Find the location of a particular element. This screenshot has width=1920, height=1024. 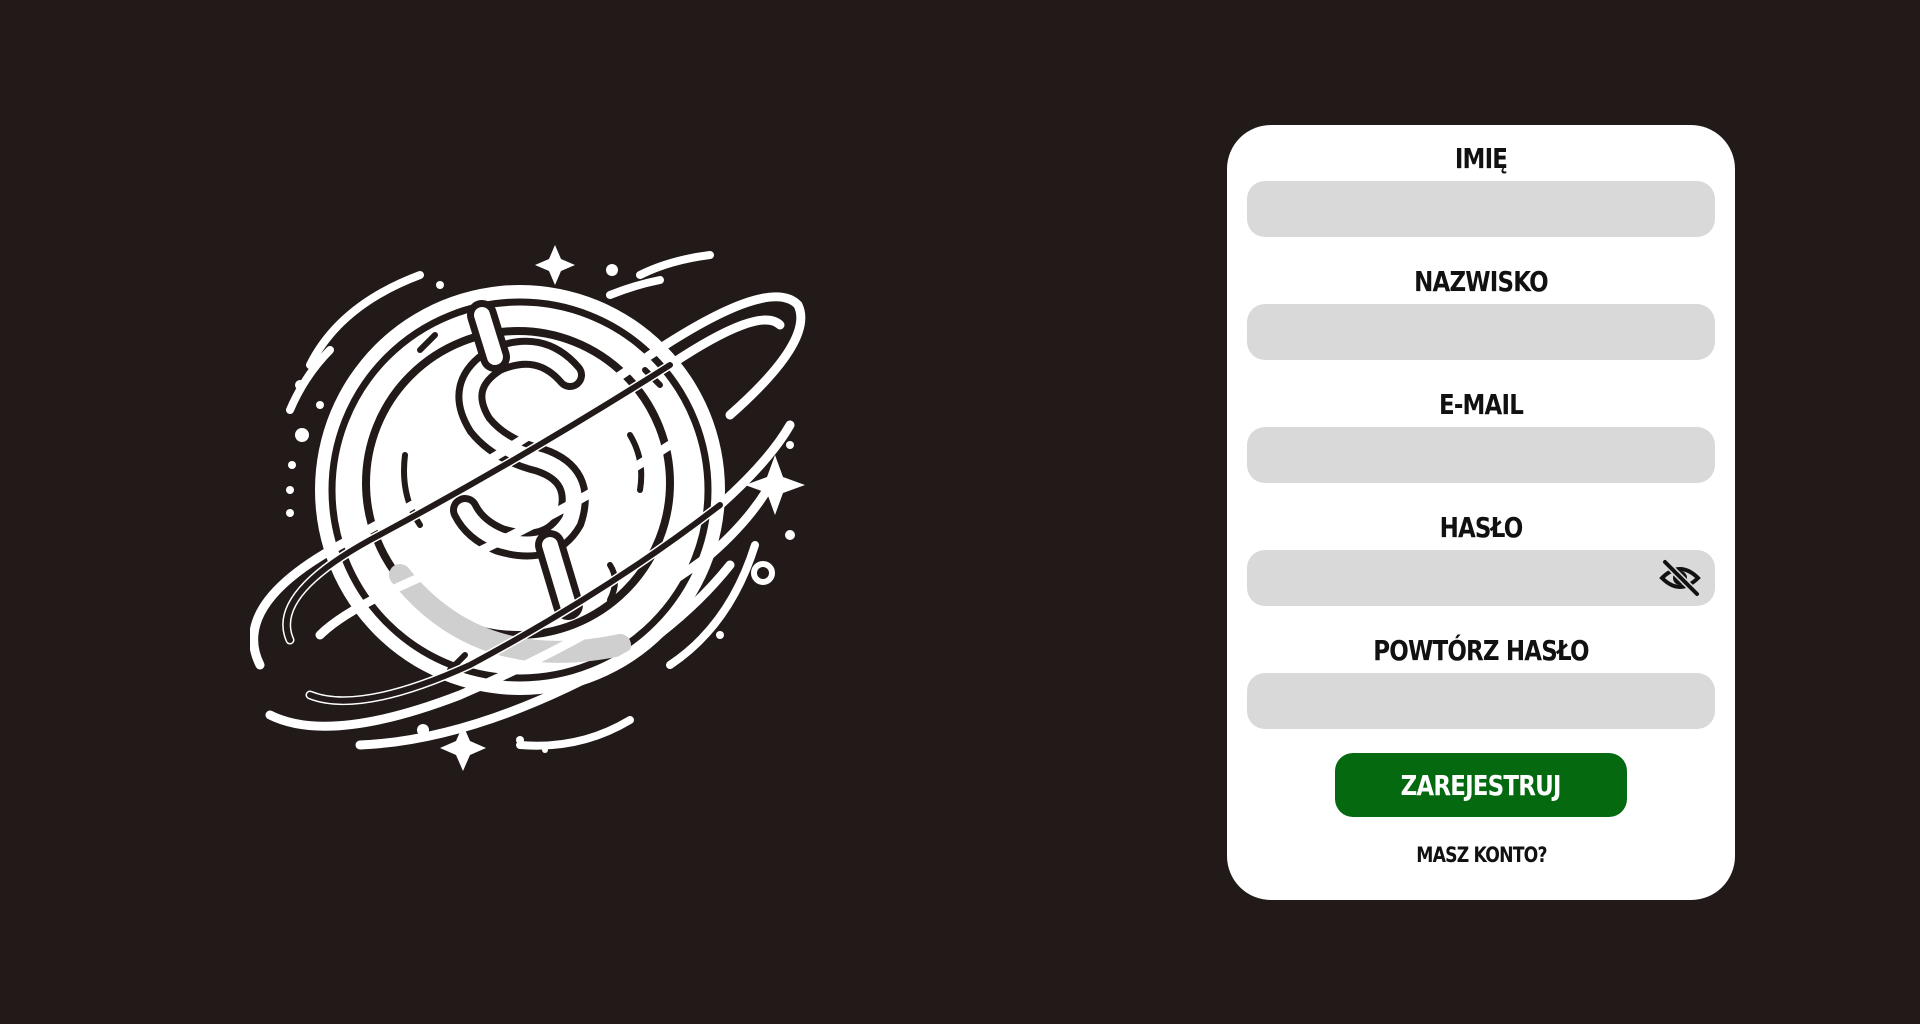

password-input-wrap is located at coordinates (1481, 578).